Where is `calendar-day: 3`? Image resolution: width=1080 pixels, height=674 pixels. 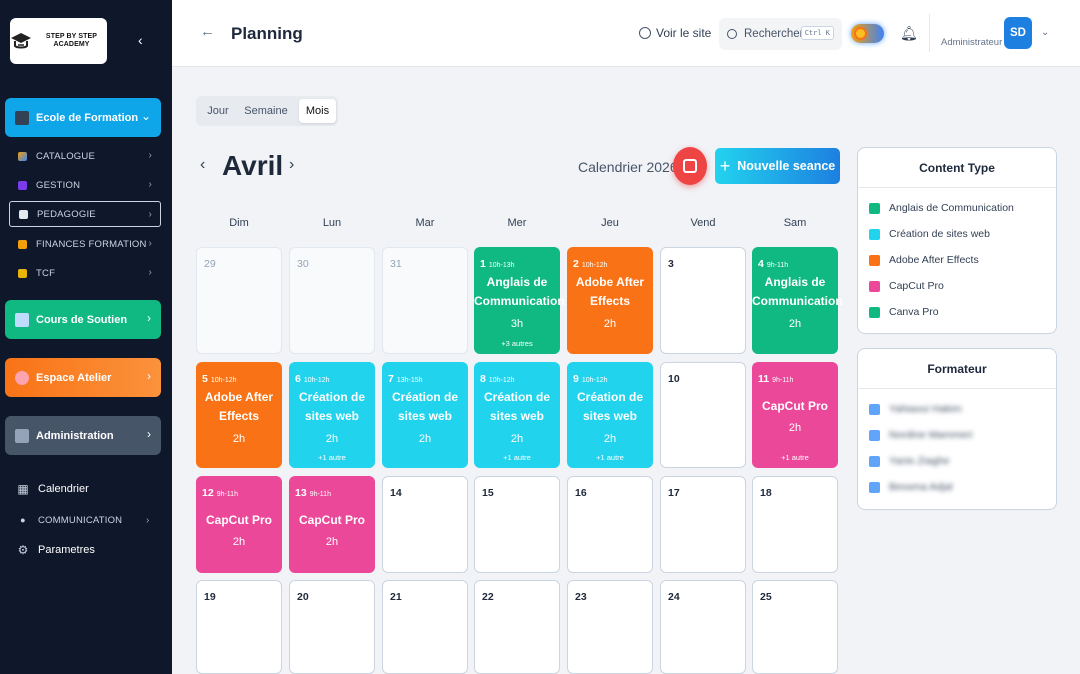 calendar-day: 3 is located at coordinates (703, 300).